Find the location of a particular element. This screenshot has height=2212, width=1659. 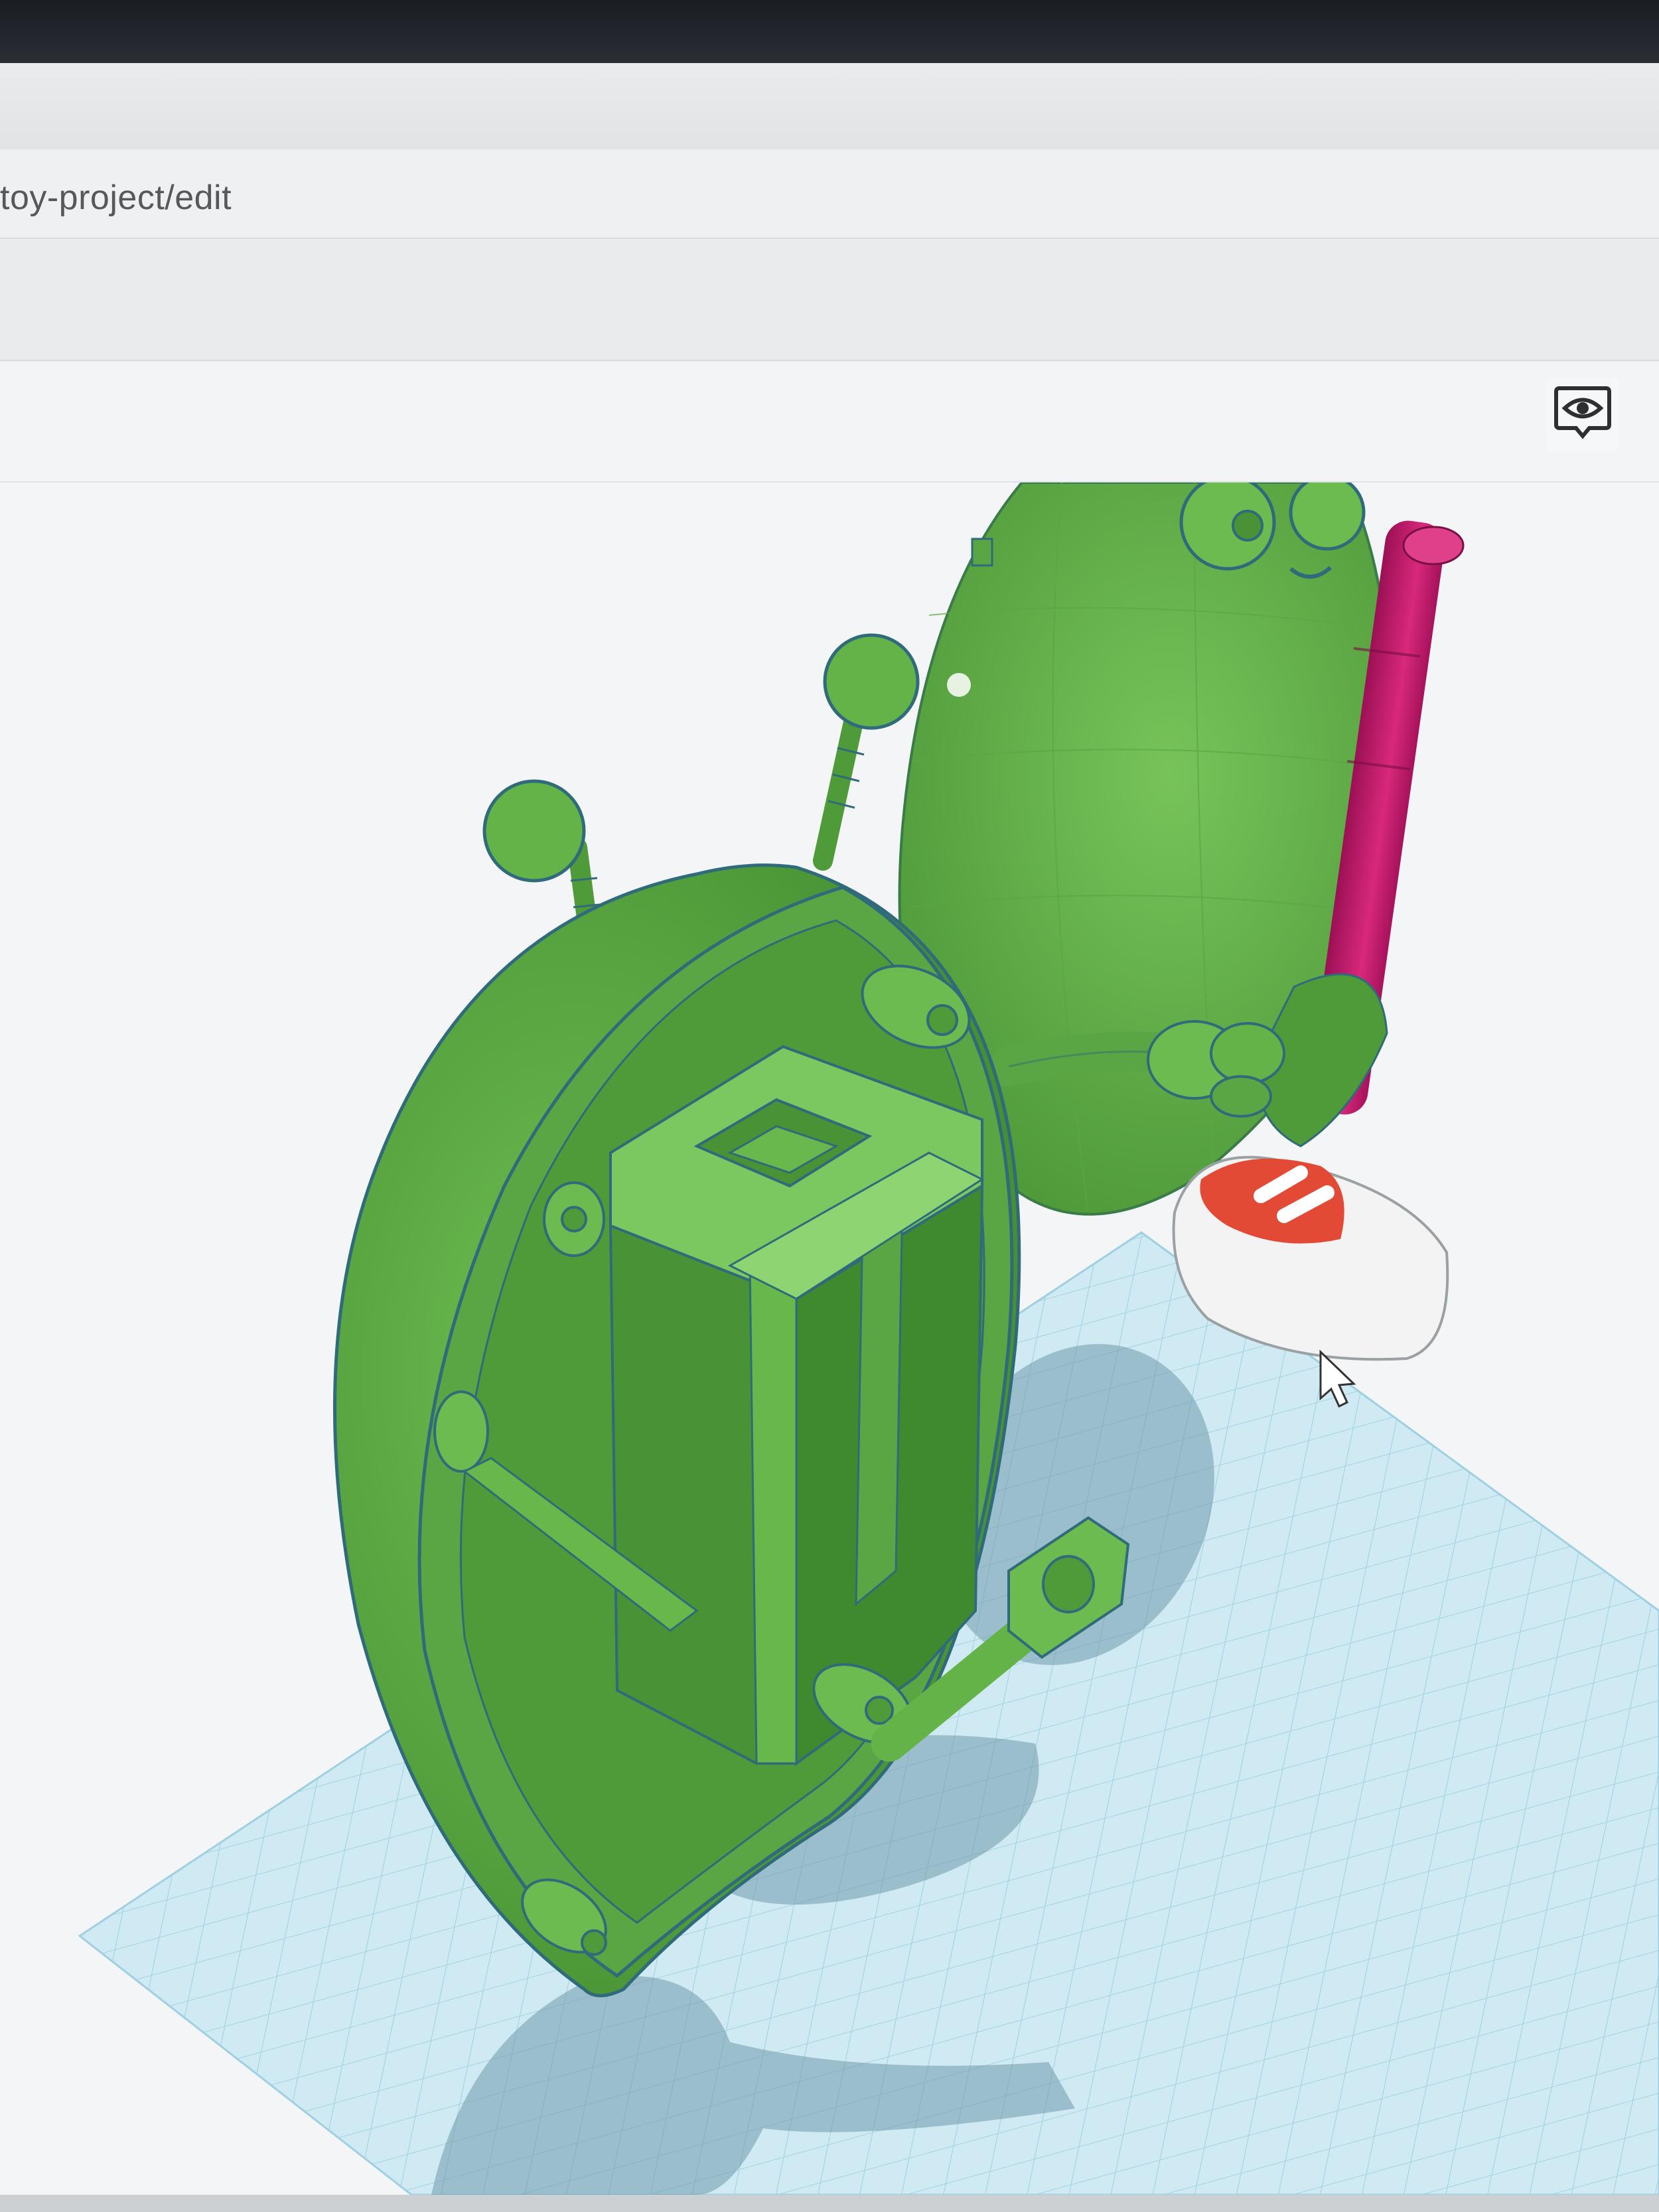

browser-tab-strip is located at coordinates (829, 106).